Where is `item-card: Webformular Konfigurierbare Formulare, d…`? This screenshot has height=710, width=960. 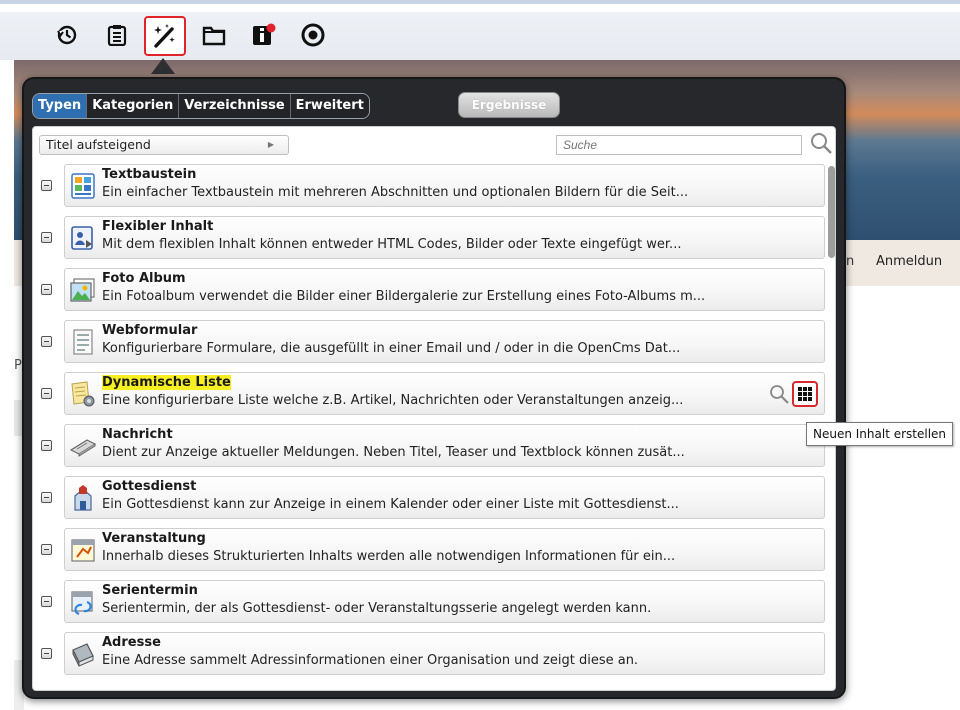
item-card: Webformular Konfigurierbare Formulare, d… is located at coordinates (444, 341).